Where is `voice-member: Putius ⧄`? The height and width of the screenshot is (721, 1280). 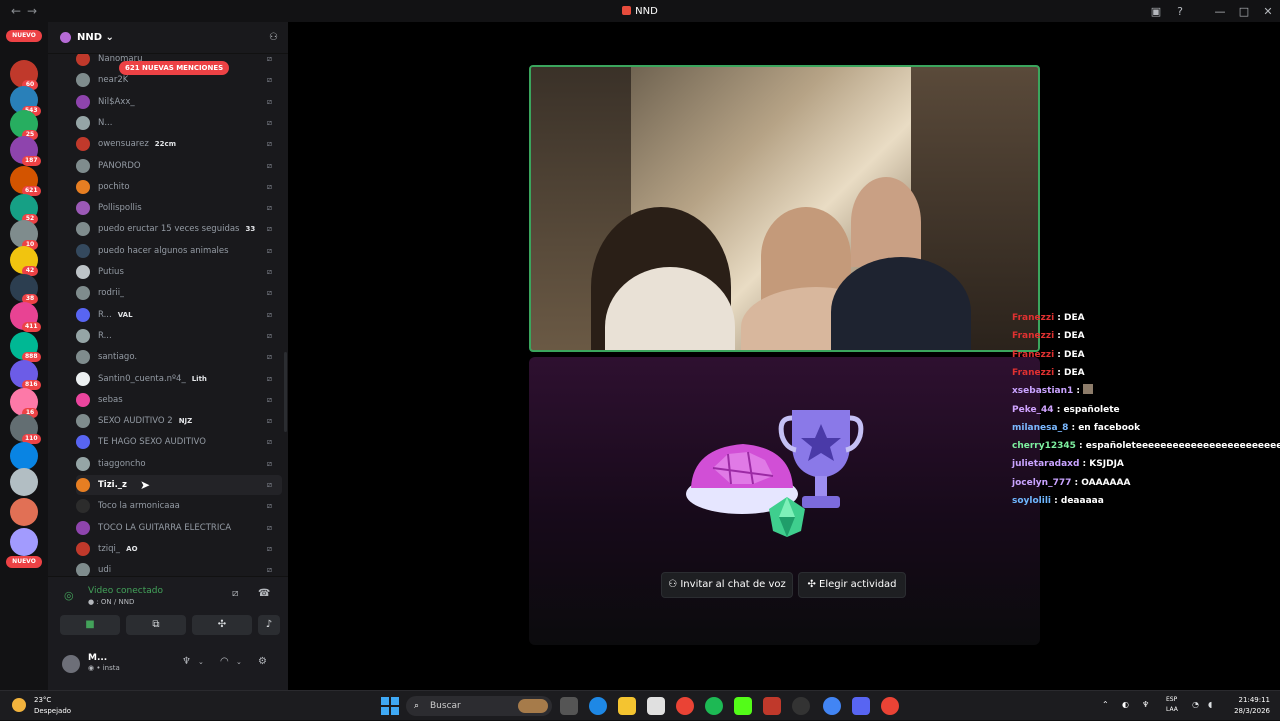 voice-member: Putius ⧄ is located at coordinates (179, 272).